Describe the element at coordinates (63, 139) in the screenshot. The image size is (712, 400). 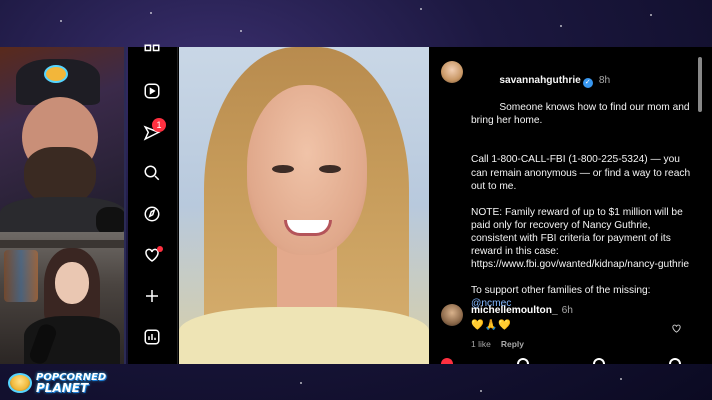
I see `streamer-webcam` at that location.